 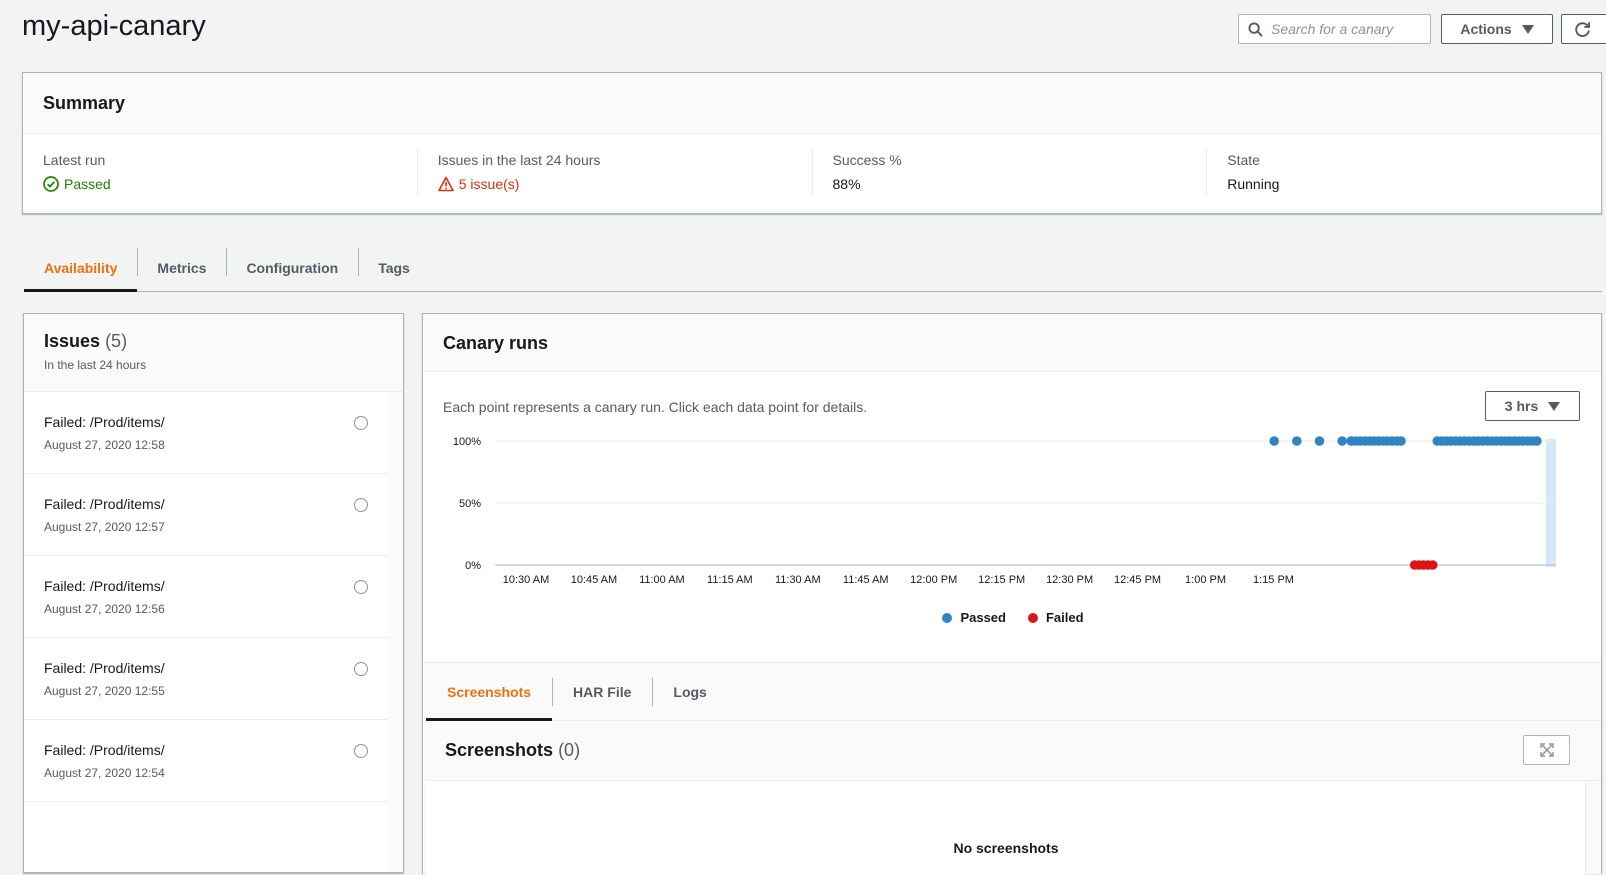 I want to click on tab-tags: Tags, so click(x=394, y=268).